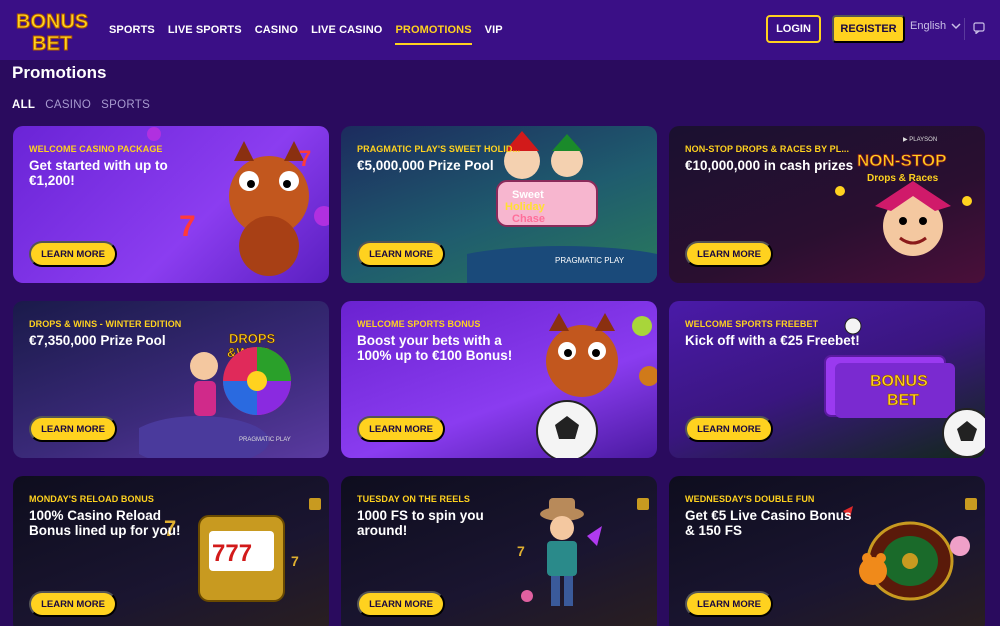  I want to click on promo-headline: Get started with up to €1,200!, so click(98, 173).